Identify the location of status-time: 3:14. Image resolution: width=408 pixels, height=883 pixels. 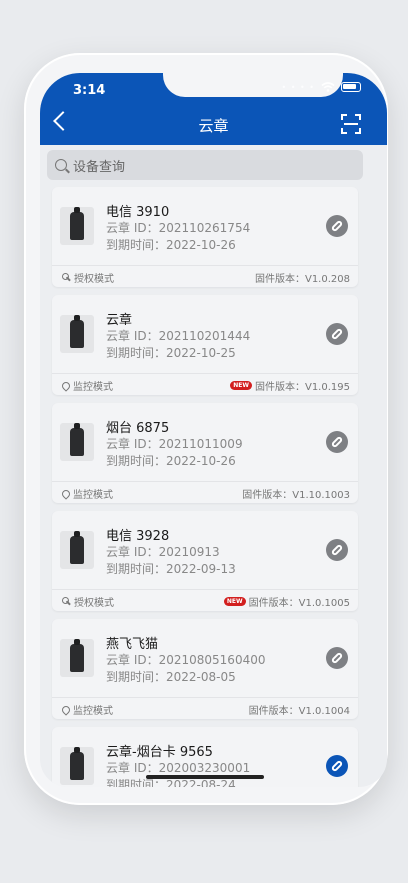
(89, 90).